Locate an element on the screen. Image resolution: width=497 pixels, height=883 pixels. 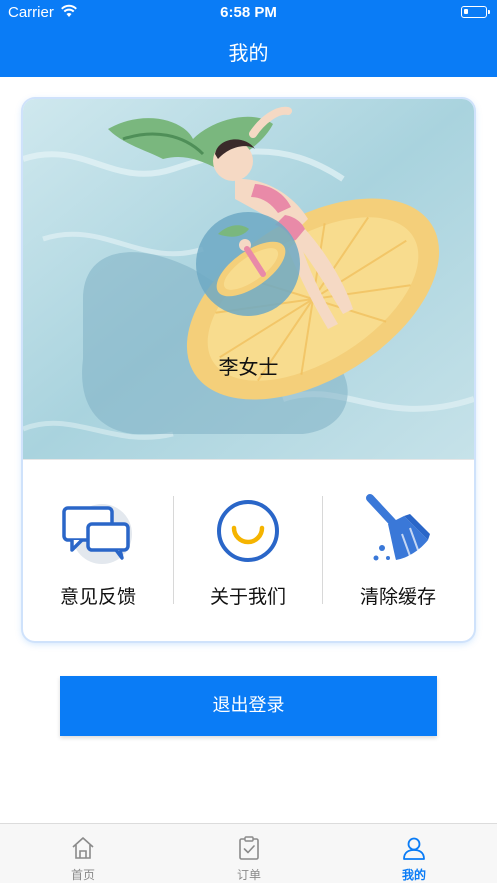
broom-icon is located at coordinates (398, 527).